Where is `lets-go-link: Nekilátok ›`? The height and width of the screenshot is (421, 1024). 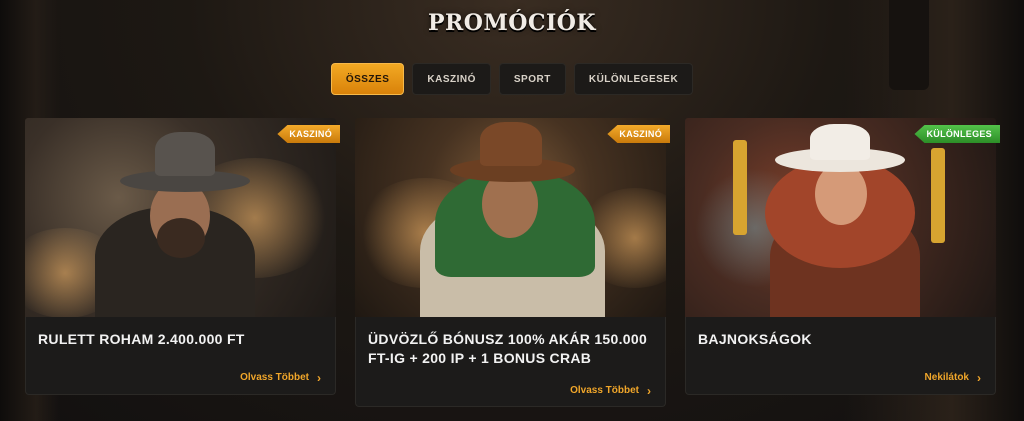
lets-go-link: Nekilátok › is located at coordinates (952, 377).